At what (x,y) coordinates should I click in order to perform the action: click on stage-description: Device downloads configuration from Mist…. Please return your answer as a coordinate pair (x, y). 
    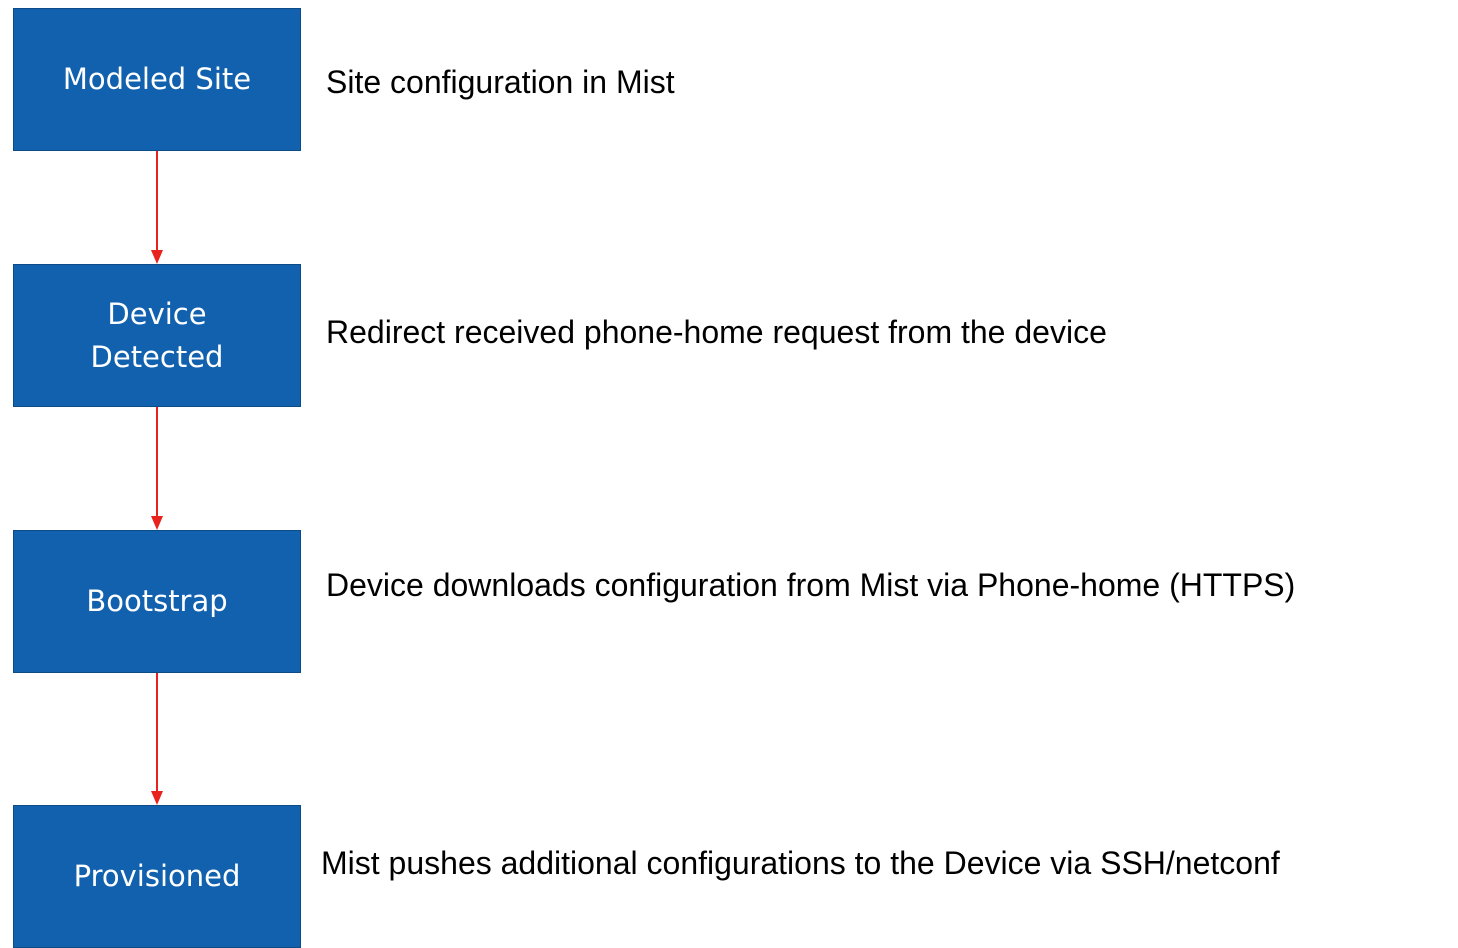
    Looking at the image, I should click on (811, 585).